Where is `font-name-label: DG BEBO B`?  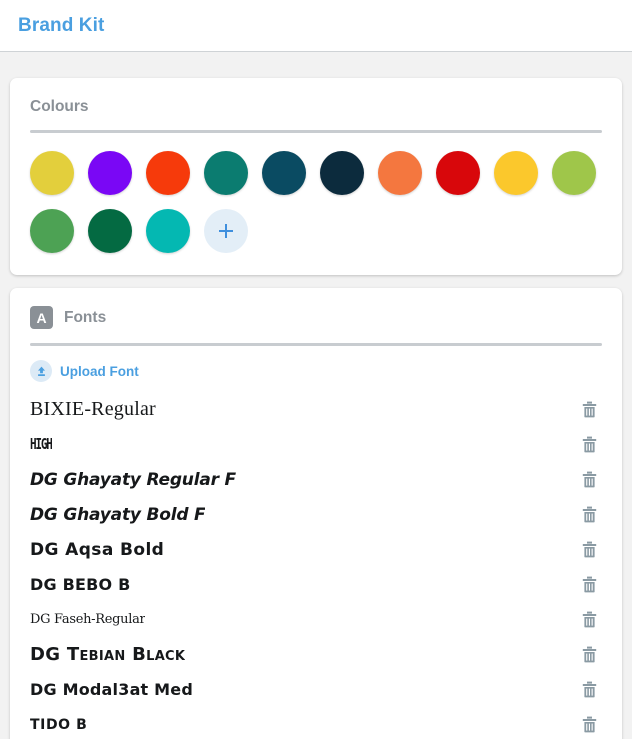
font-name-label: DG BEBO B is located at coordinates (80, 584).